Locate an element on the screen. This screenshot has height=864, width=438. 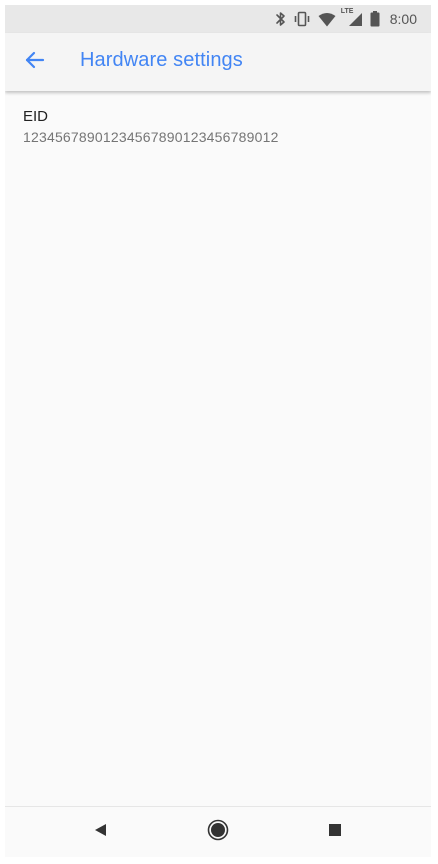
status-clock: 8:00 is located at coordinates (403, 19).